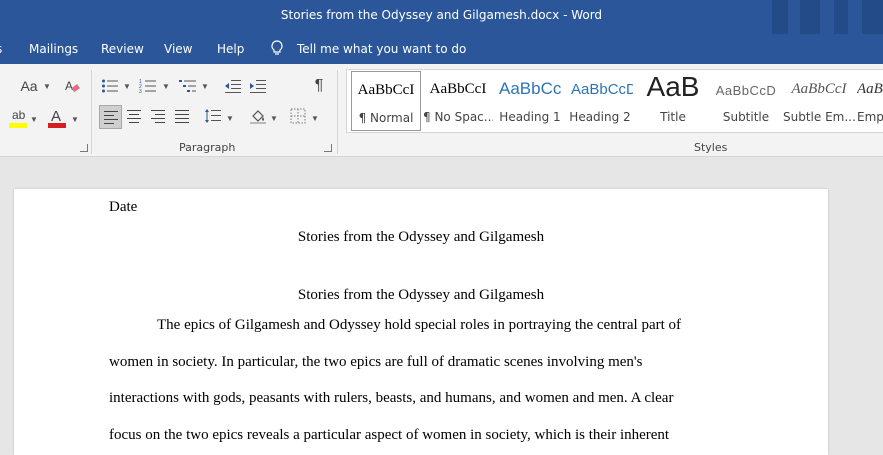 The width and height of the screenshot is (883, 455). Describe the element at coordinates (530, 100) in the screenshot. I see `style-heading-1: AaBbCc Heading 1` at that location.